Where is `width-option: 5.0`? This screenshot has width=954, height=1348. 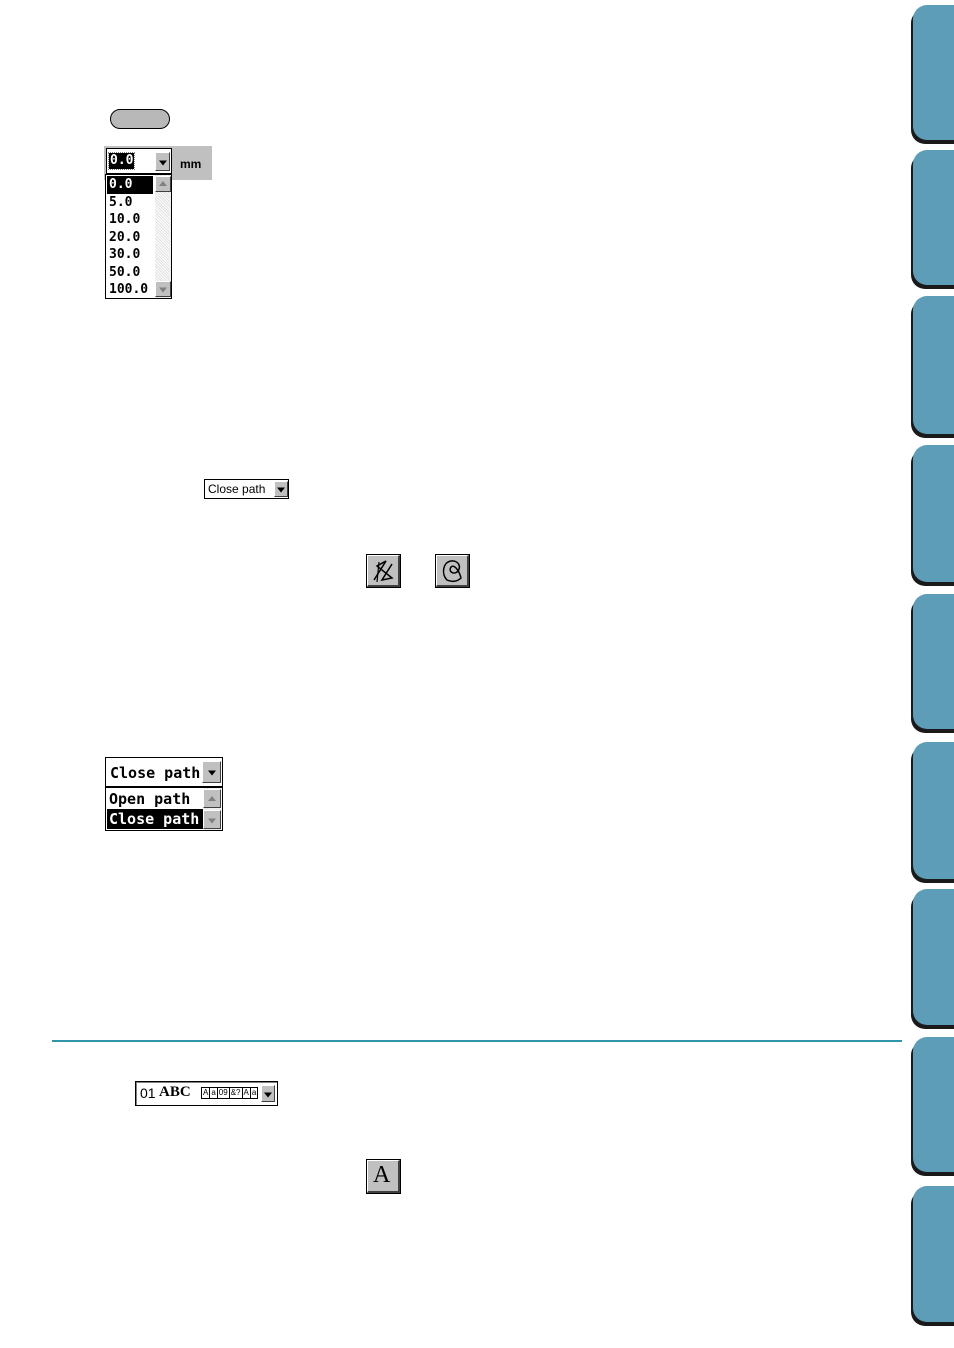 width-option: 5.0 is located at coordinates (130, 203).